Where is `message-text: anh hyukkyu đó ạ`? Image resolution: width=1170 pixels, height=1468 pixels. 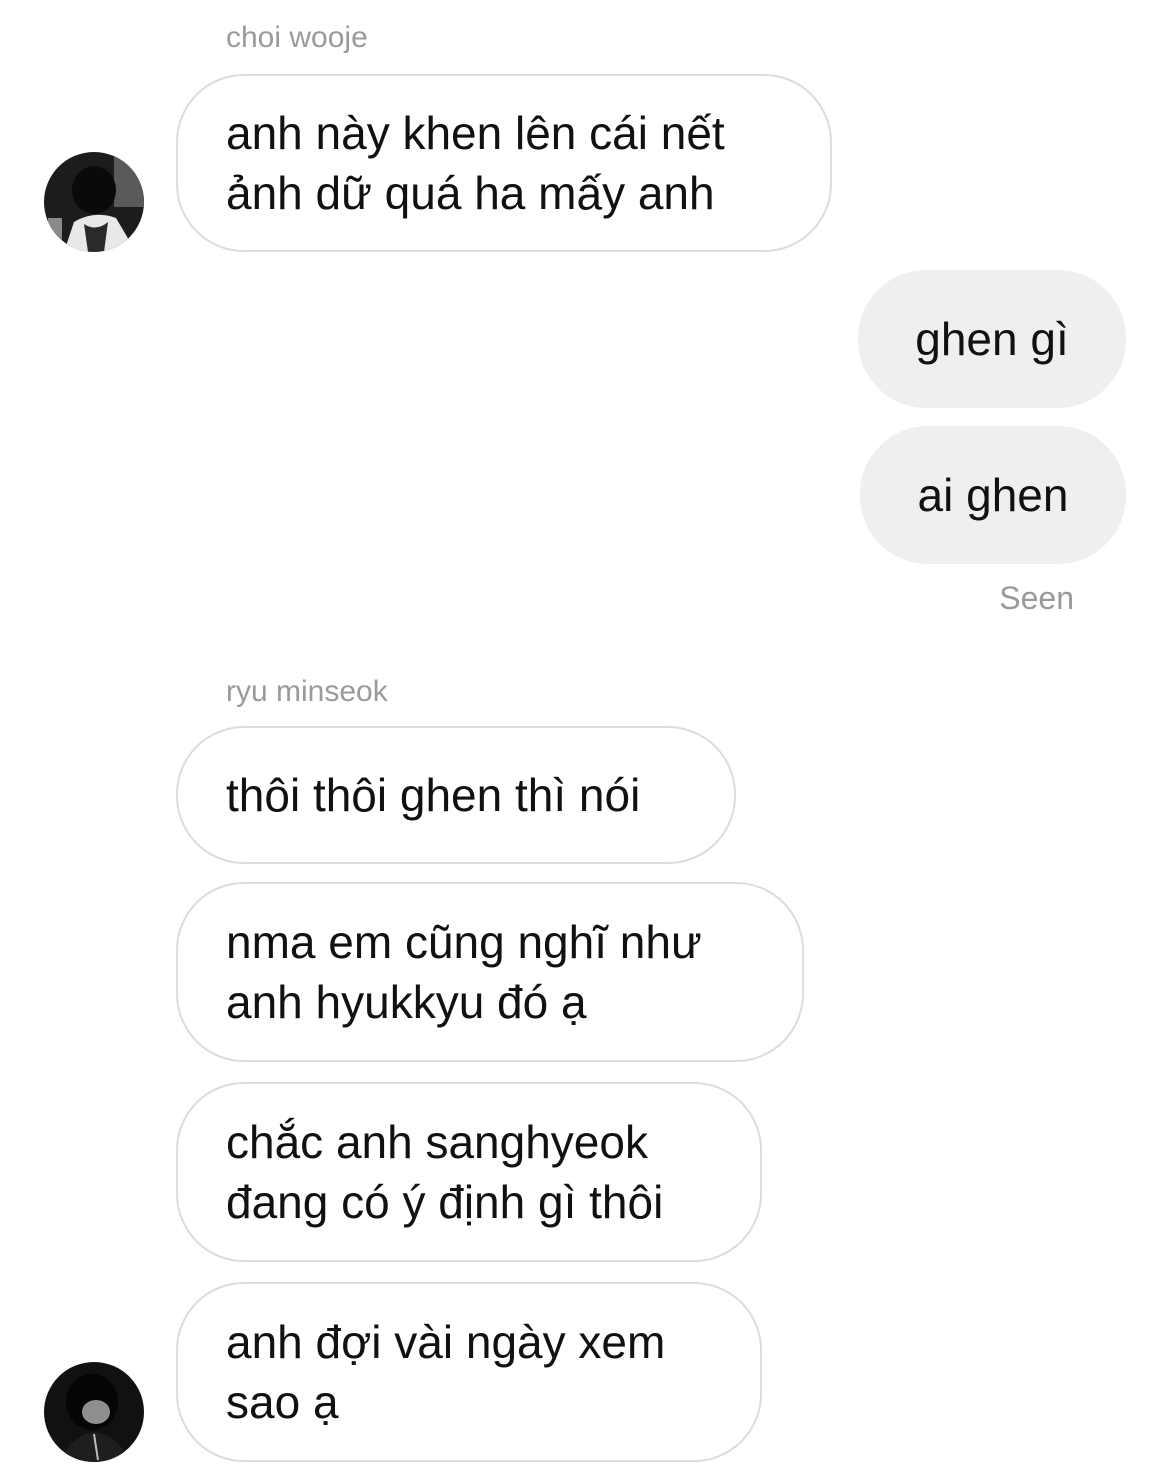 message-text: anh hyukkyu đó ạ is located at coordinates (406, 1002).